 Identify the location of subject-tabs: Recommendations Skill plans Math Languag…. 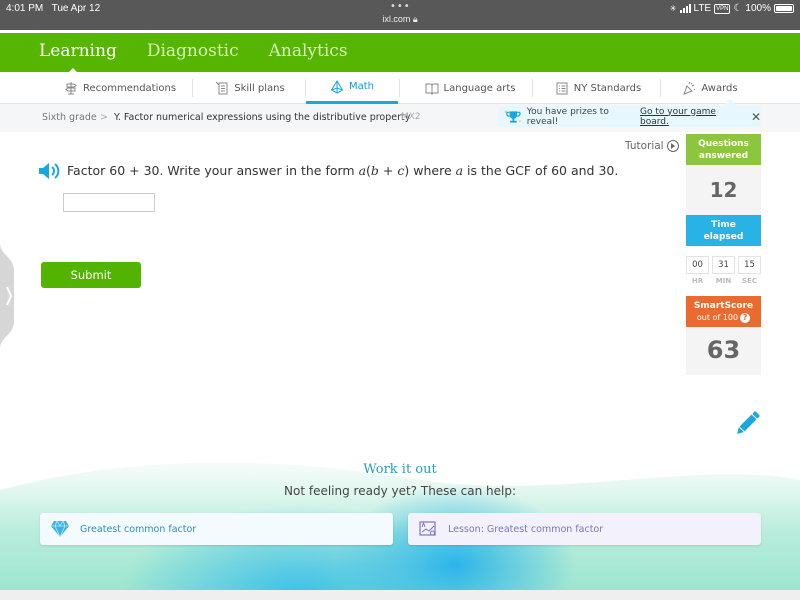
(400, 88).